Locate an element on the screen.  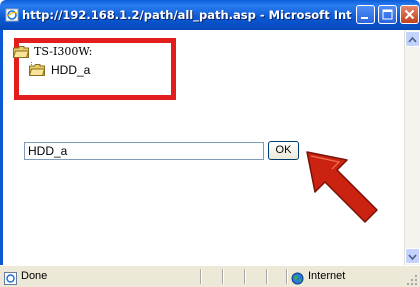
maximize-button is located at coordinates (387, 14).